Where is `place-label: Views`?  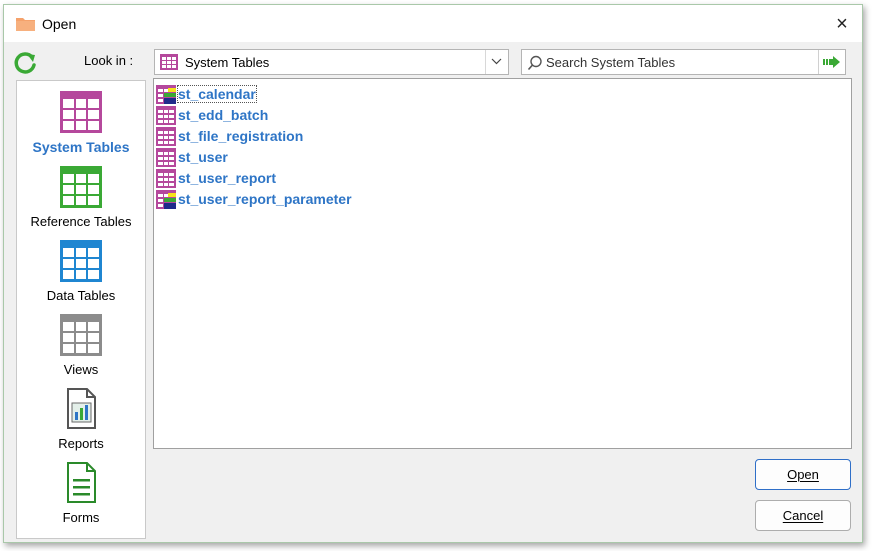
place-label: Views is located at coordinates (81, 369).